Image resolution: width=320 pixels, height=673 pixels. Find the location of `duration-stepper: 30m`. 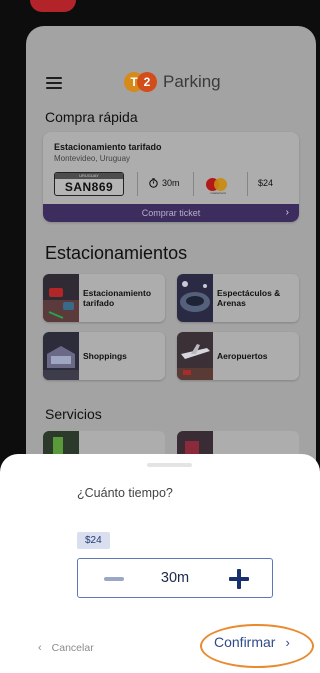

duration-stepper: 30m is located at coordinates (175, 578).